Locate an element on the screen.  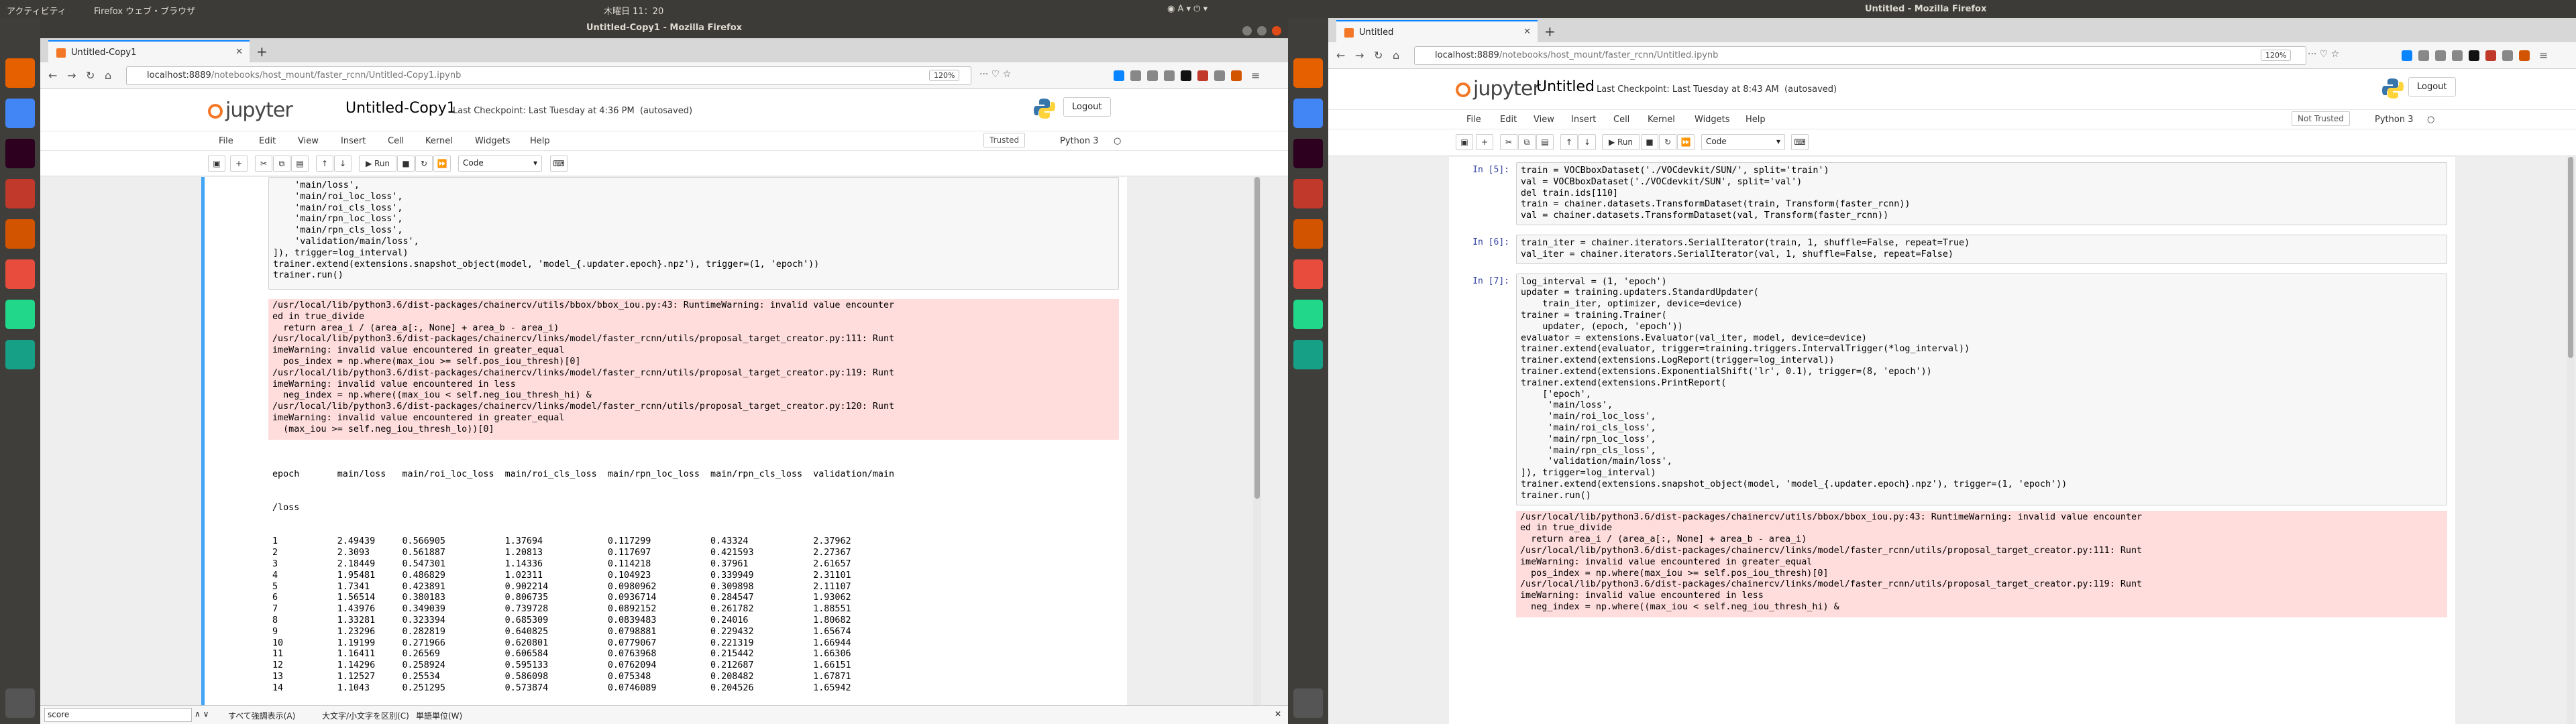
extension-icon is located at coordinates (1169, 75).